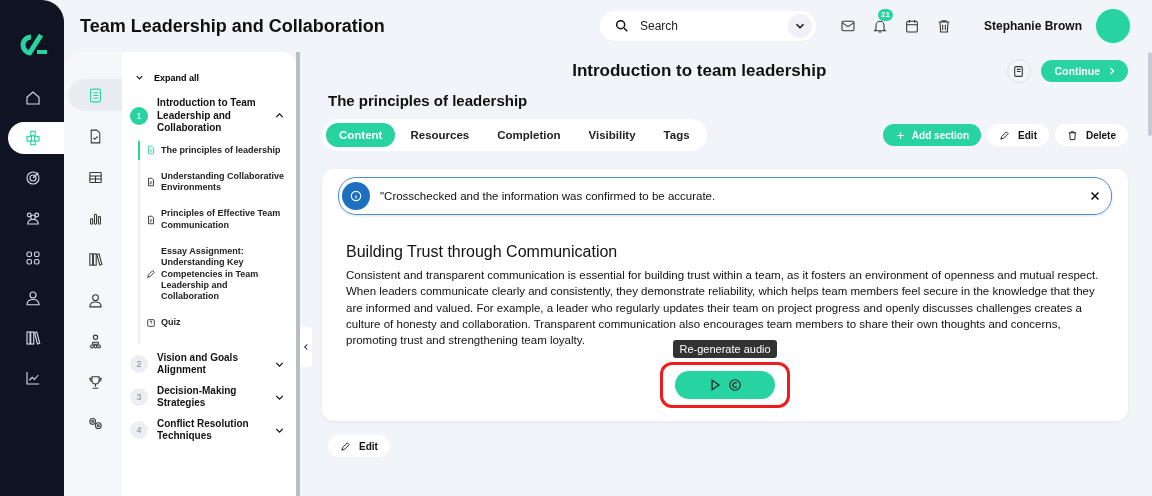  What do you see at coordinates (440, 135) in the screenshot?
I see `tab: Resources` at bounding box center [440, 135].